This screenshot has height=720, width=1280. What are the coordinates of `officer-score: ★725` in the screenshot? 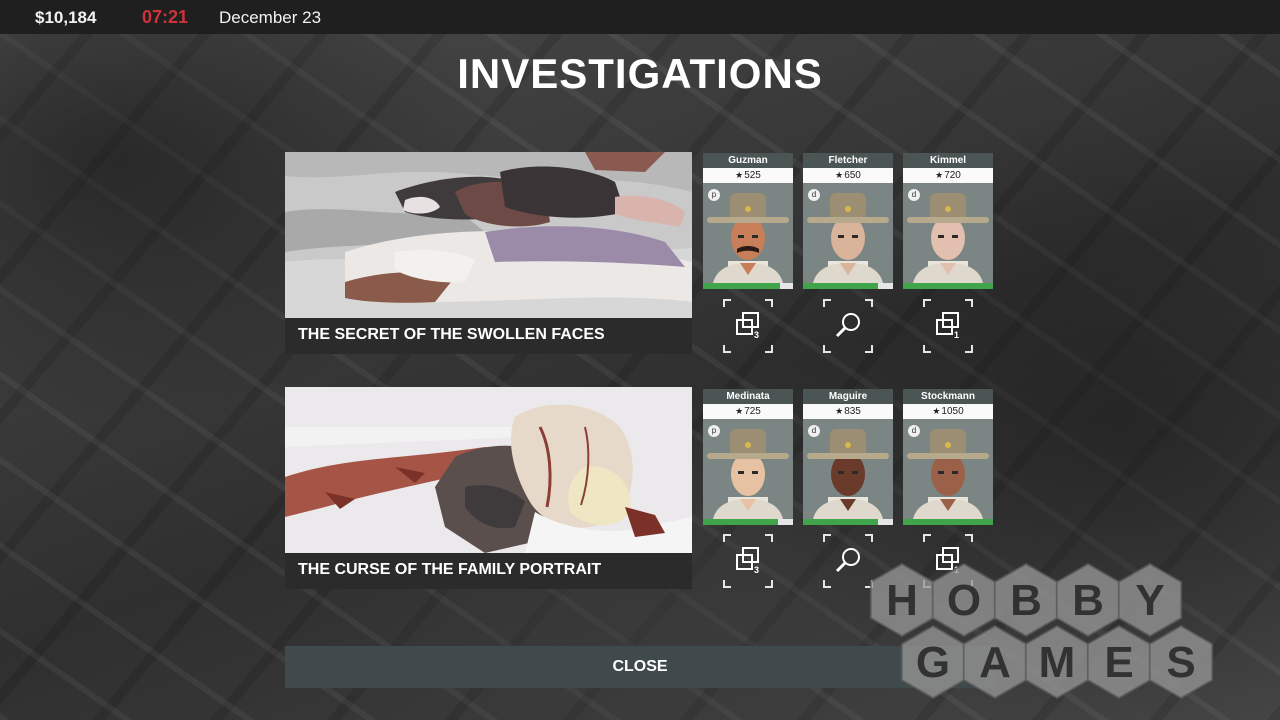 It's located at (748, 411).